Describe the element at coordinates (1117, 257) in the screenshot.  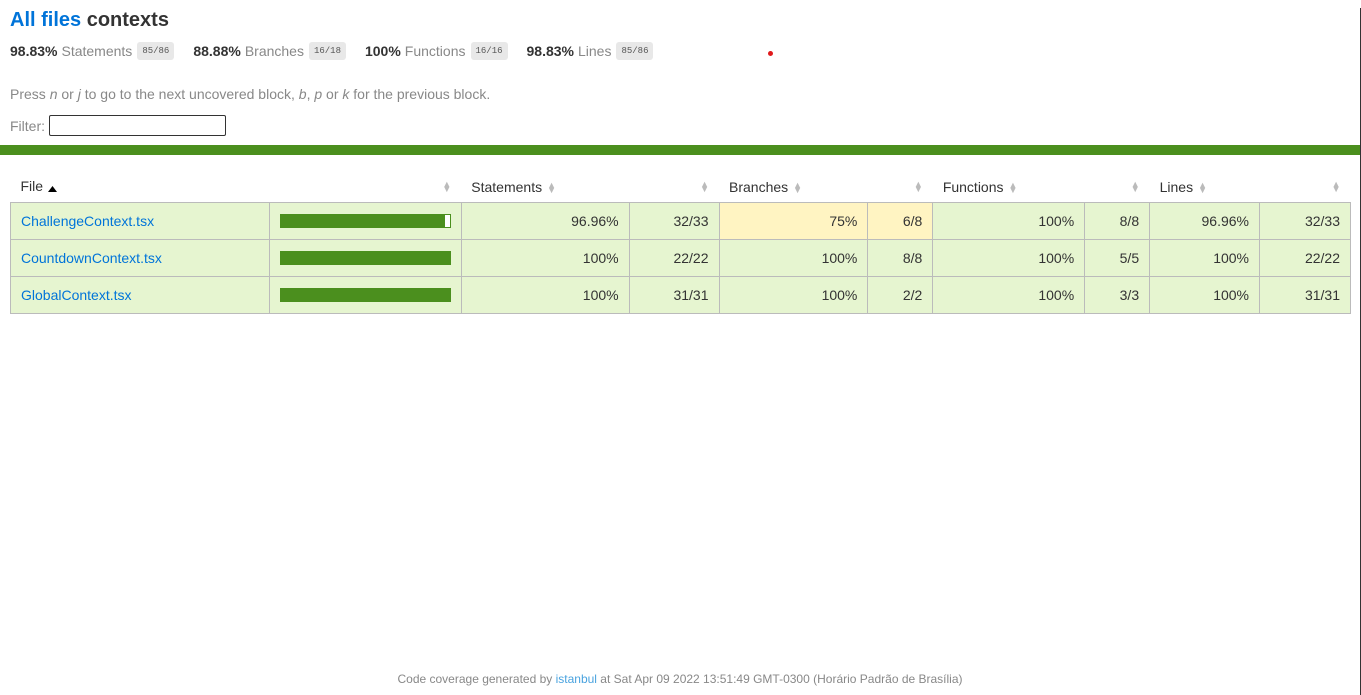
I see `functions-frac-cell: 5/5` at that location.